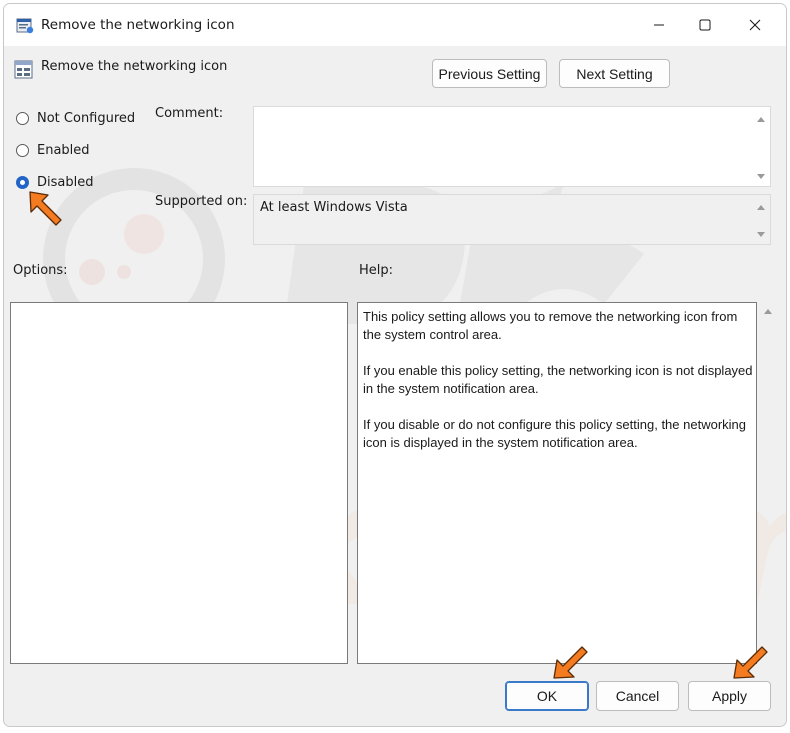  I want to click on supported-on-box: At least Windows Vista, so click(512, 219).